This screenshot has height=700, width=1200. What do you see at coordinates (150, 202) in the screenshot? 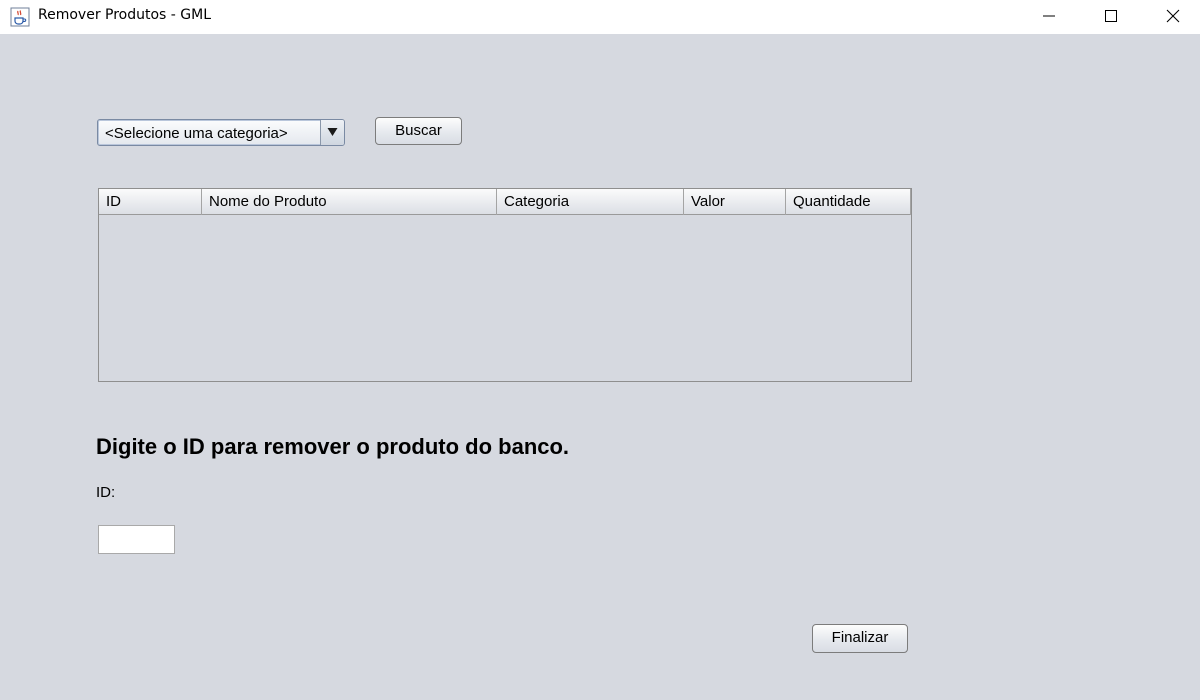
I see `column-header-id: ID` at bounding box center [150, 202].